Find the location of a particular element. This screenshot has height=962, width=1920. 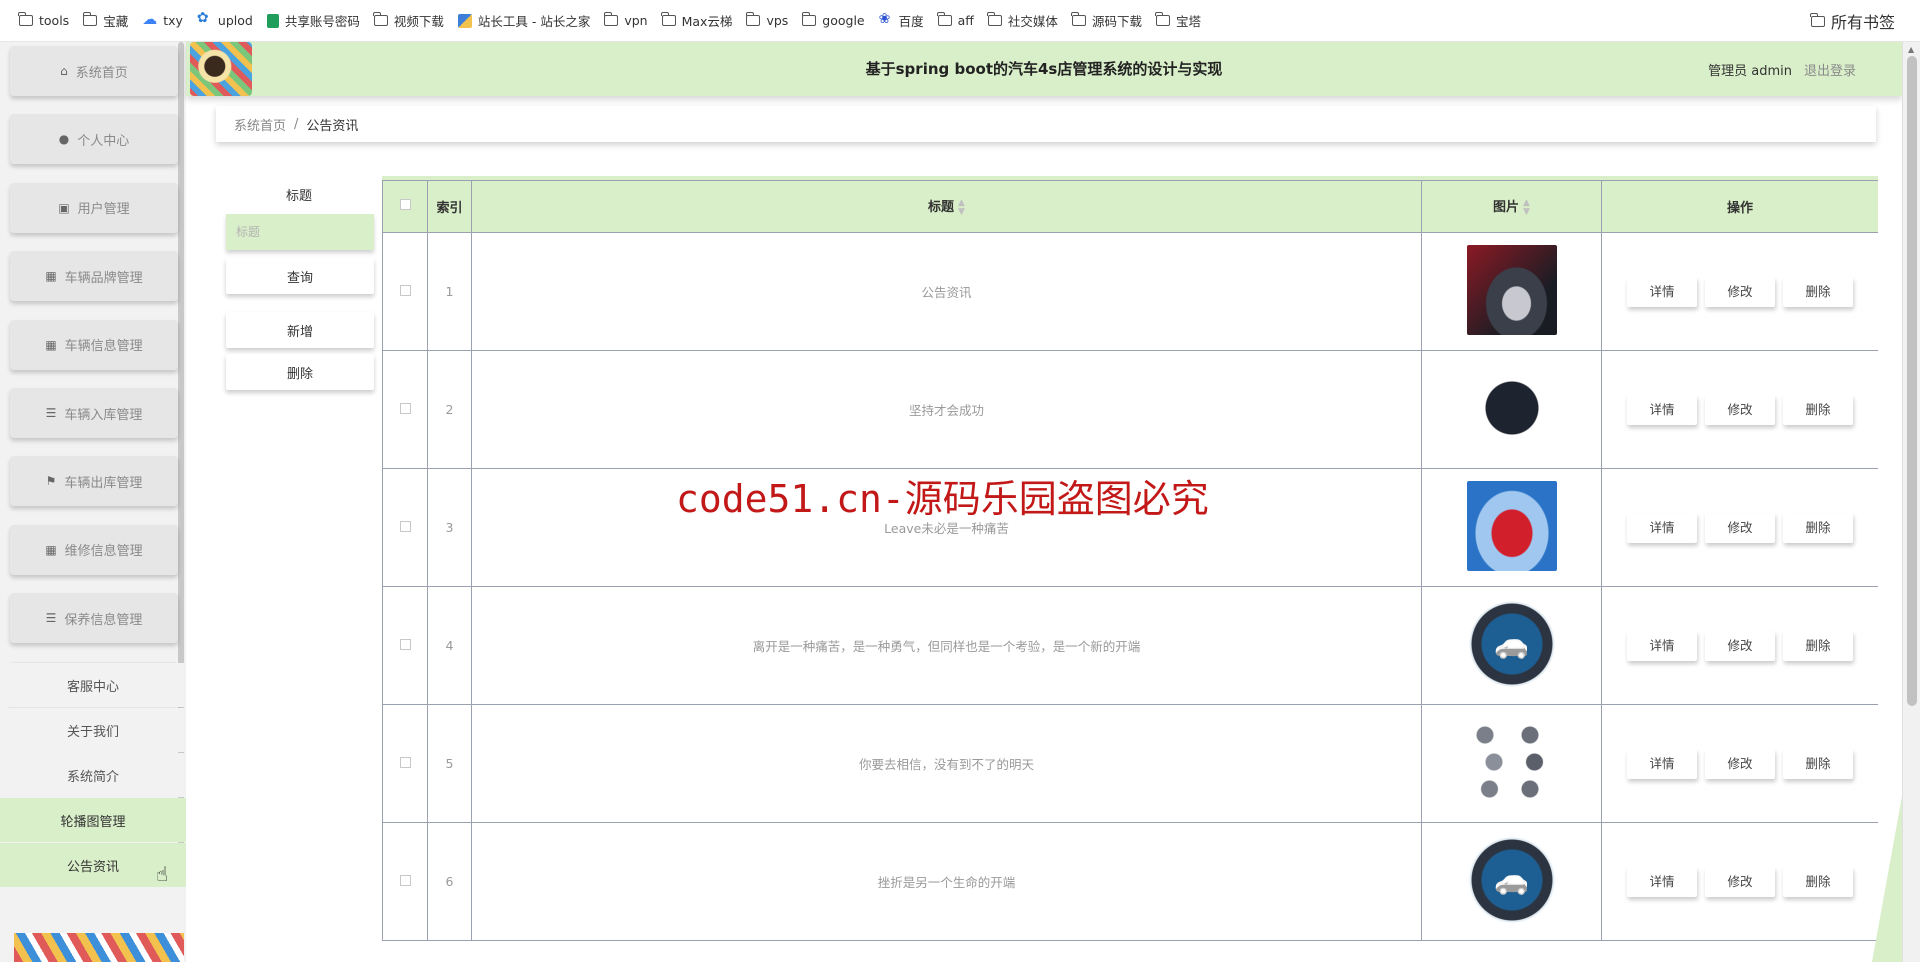

batch-delete-button: 删除 is located at coordinates (300, 372).